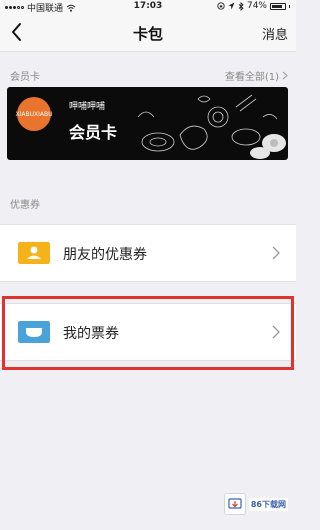  I want to click on watermark: 86下载网, so click(255, 504).